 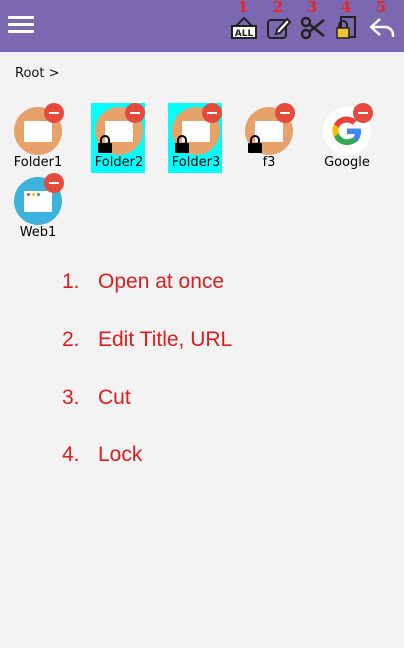 What do you see at coordinates (196, 162) in the screenshot?
I see `item-label: Folder3` at bounding box center [196, 162].